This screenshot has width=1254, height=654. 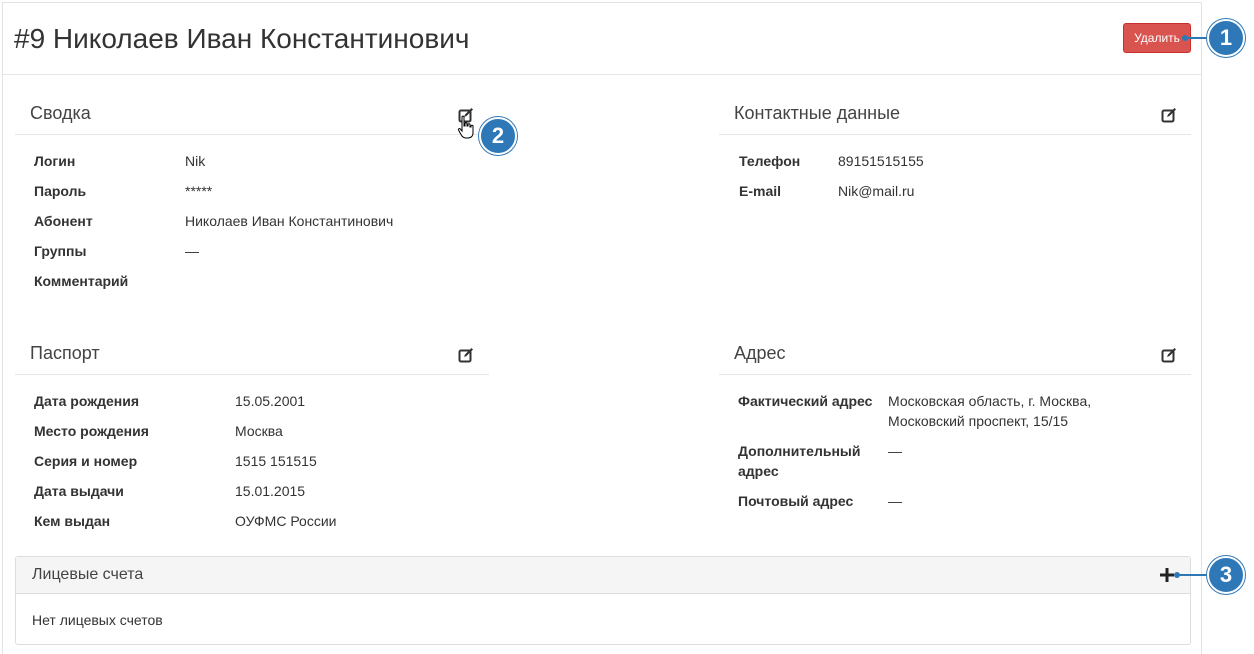 I want to click on hand-pointer-icon, so click(x=466, y=128).